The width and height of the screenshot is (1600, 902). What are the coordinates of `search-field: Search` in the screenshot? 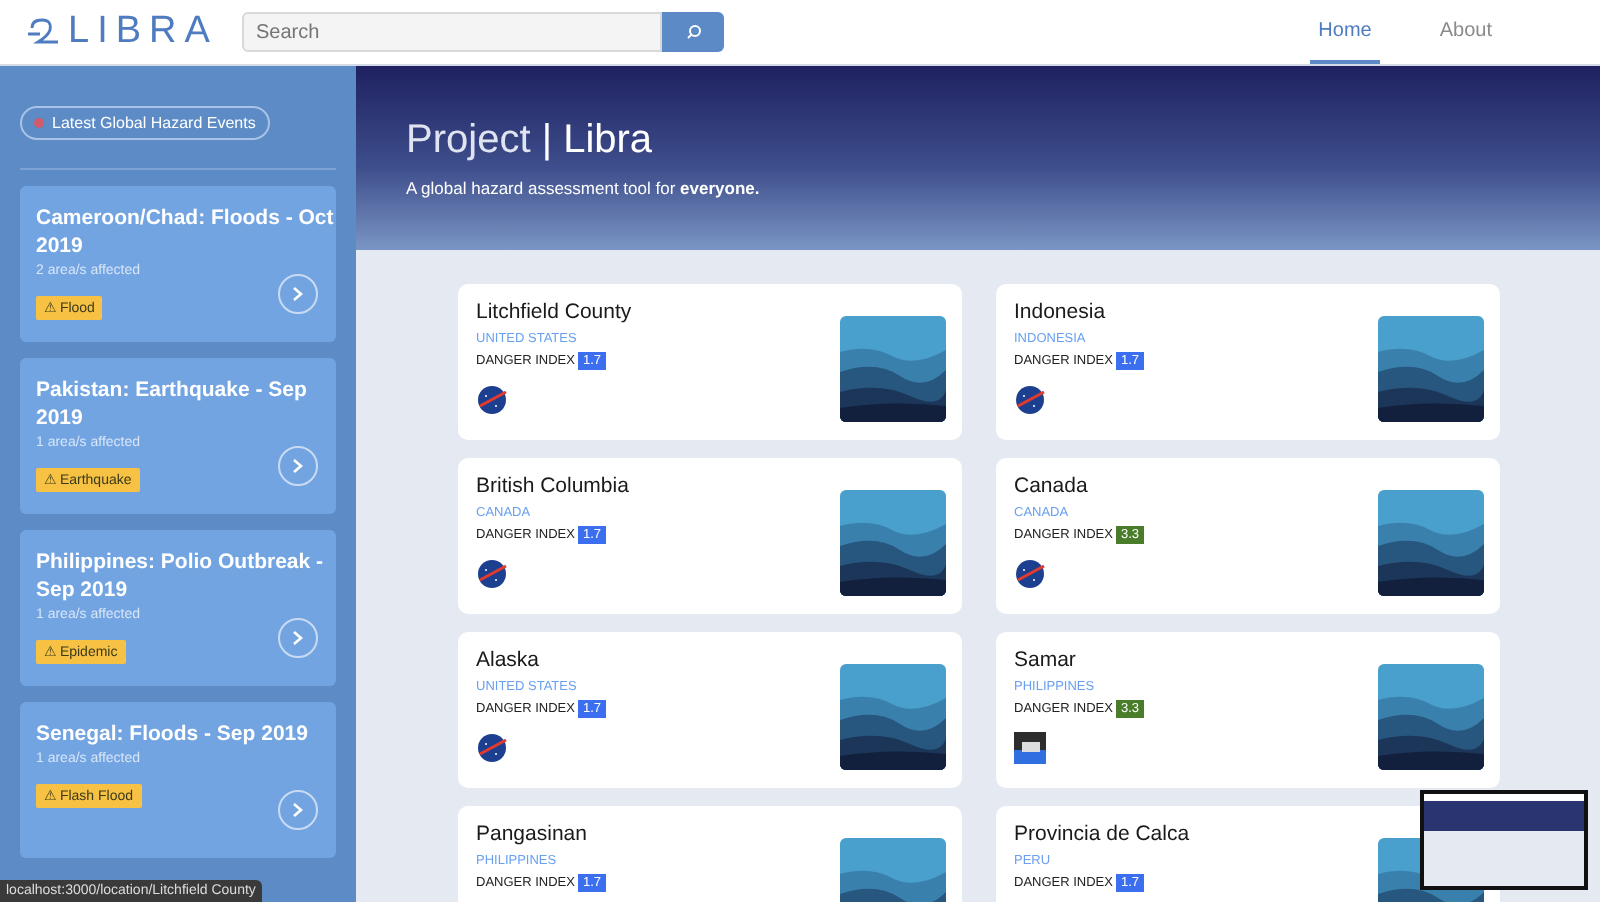 It's located at (452, 32).